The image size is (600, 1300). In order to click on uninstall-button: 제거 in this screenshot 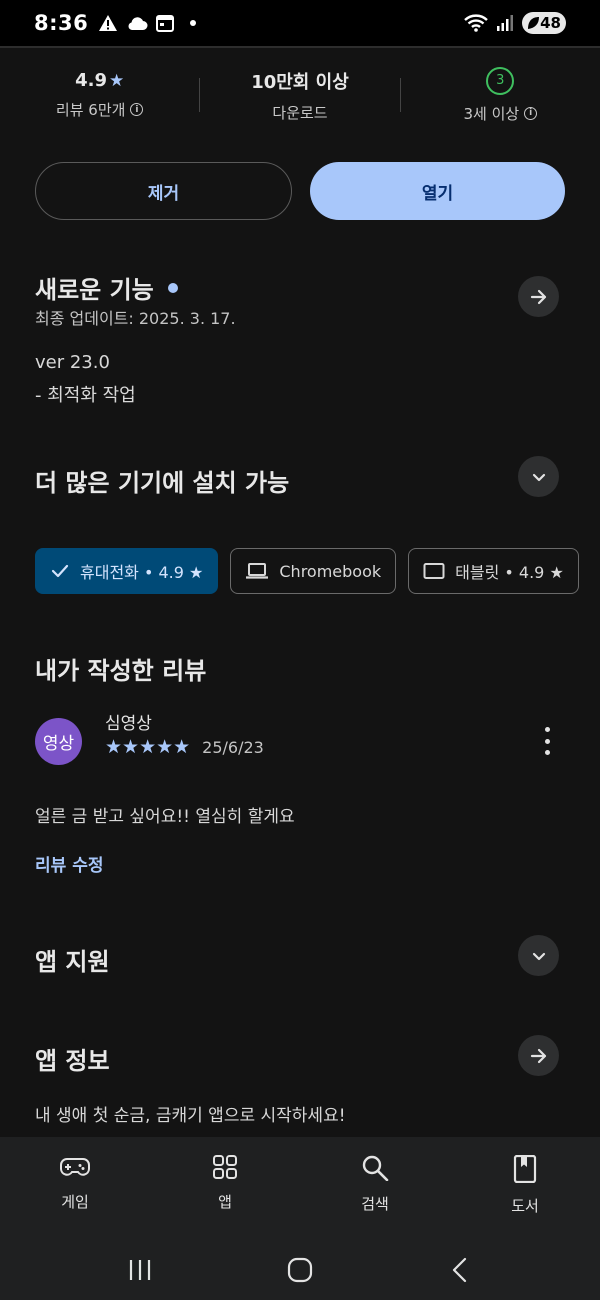, I will do `click(163, 191)`.